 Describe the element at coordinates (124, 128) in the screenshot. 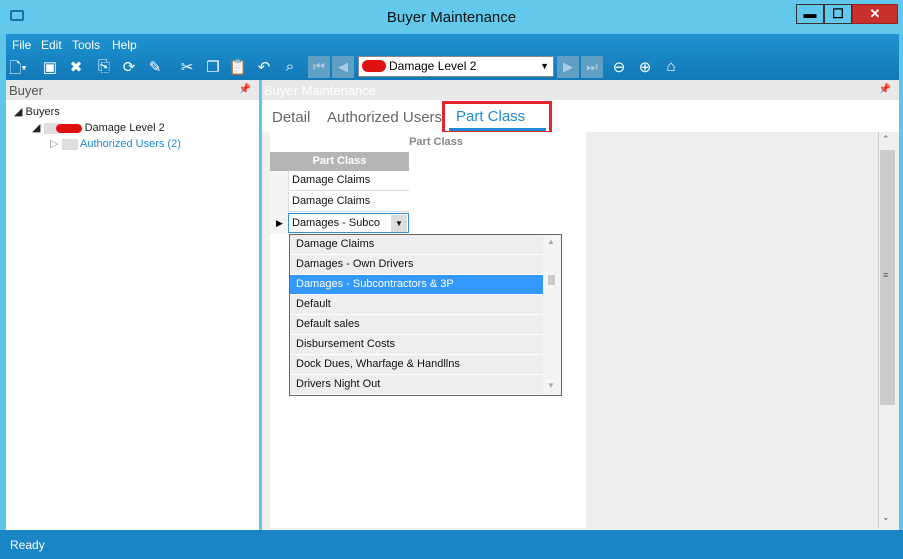

I see `tree-node-label: Damage Level 2` at that location.